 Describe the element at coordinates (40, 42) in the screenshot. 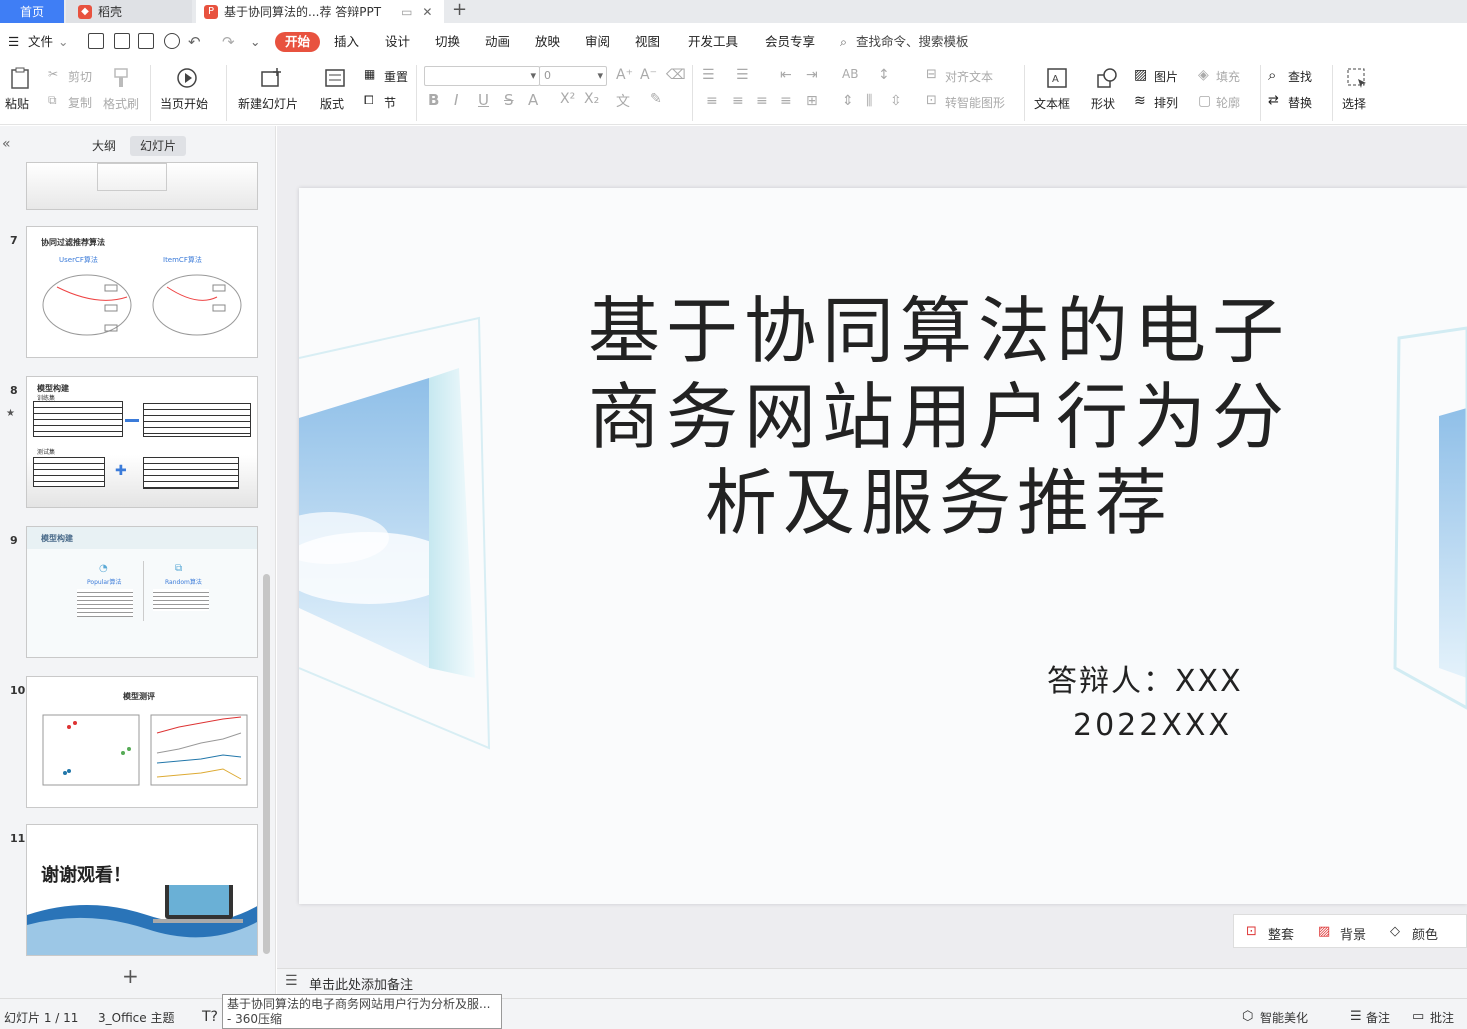

I see `menu-file: 文件` at that location.